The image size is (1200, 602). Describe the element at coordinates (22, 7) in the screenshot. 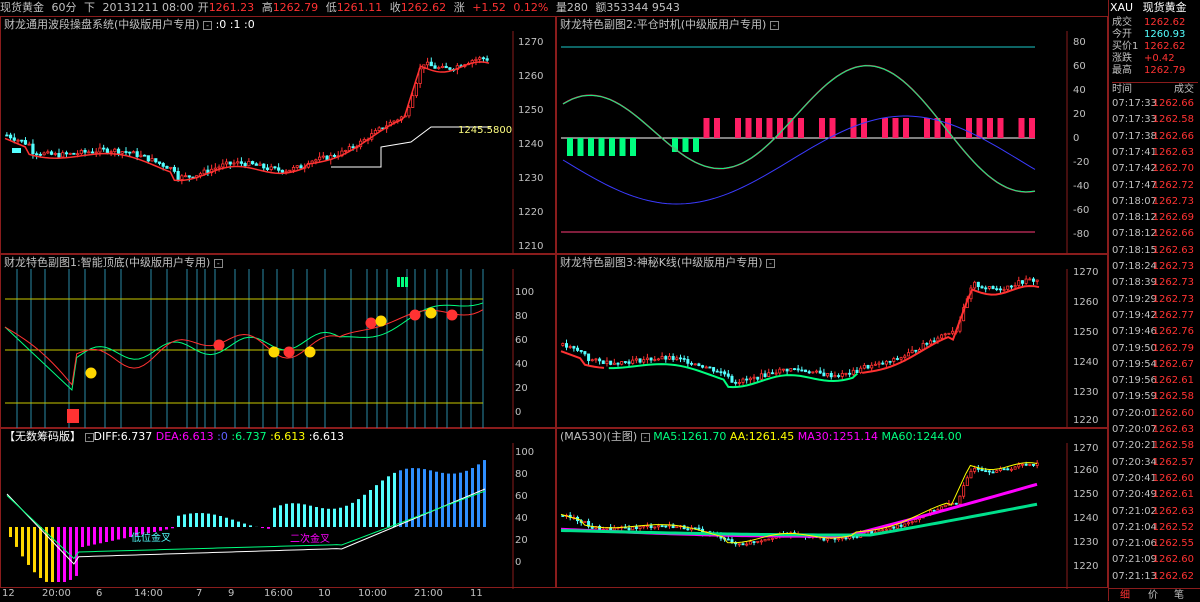

I see `symbol-name: 现货黄金` at that location.